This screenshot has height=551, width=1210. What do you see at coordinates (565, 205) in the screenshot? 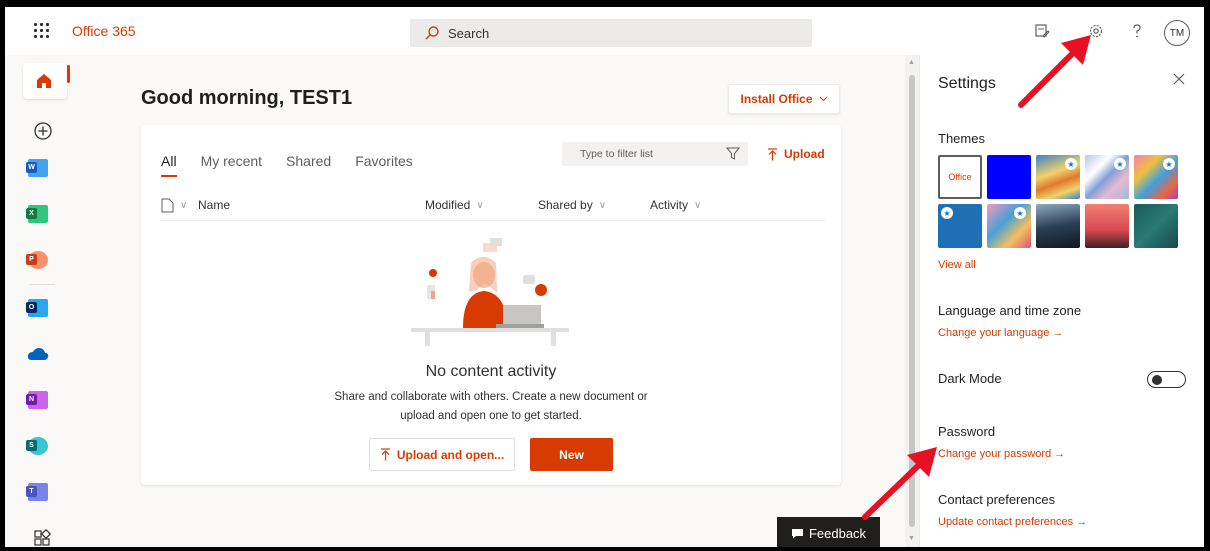
I see `shared-by-column-label: Shared by` at bounding box center [565, 205].